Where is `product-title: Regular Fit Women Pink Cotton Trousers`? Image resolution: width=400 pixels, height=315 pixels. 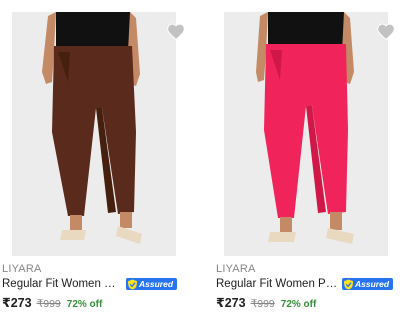 product-title: Regular Fit Women Pink Cotton Trousers is located at coordinates (277, 284).